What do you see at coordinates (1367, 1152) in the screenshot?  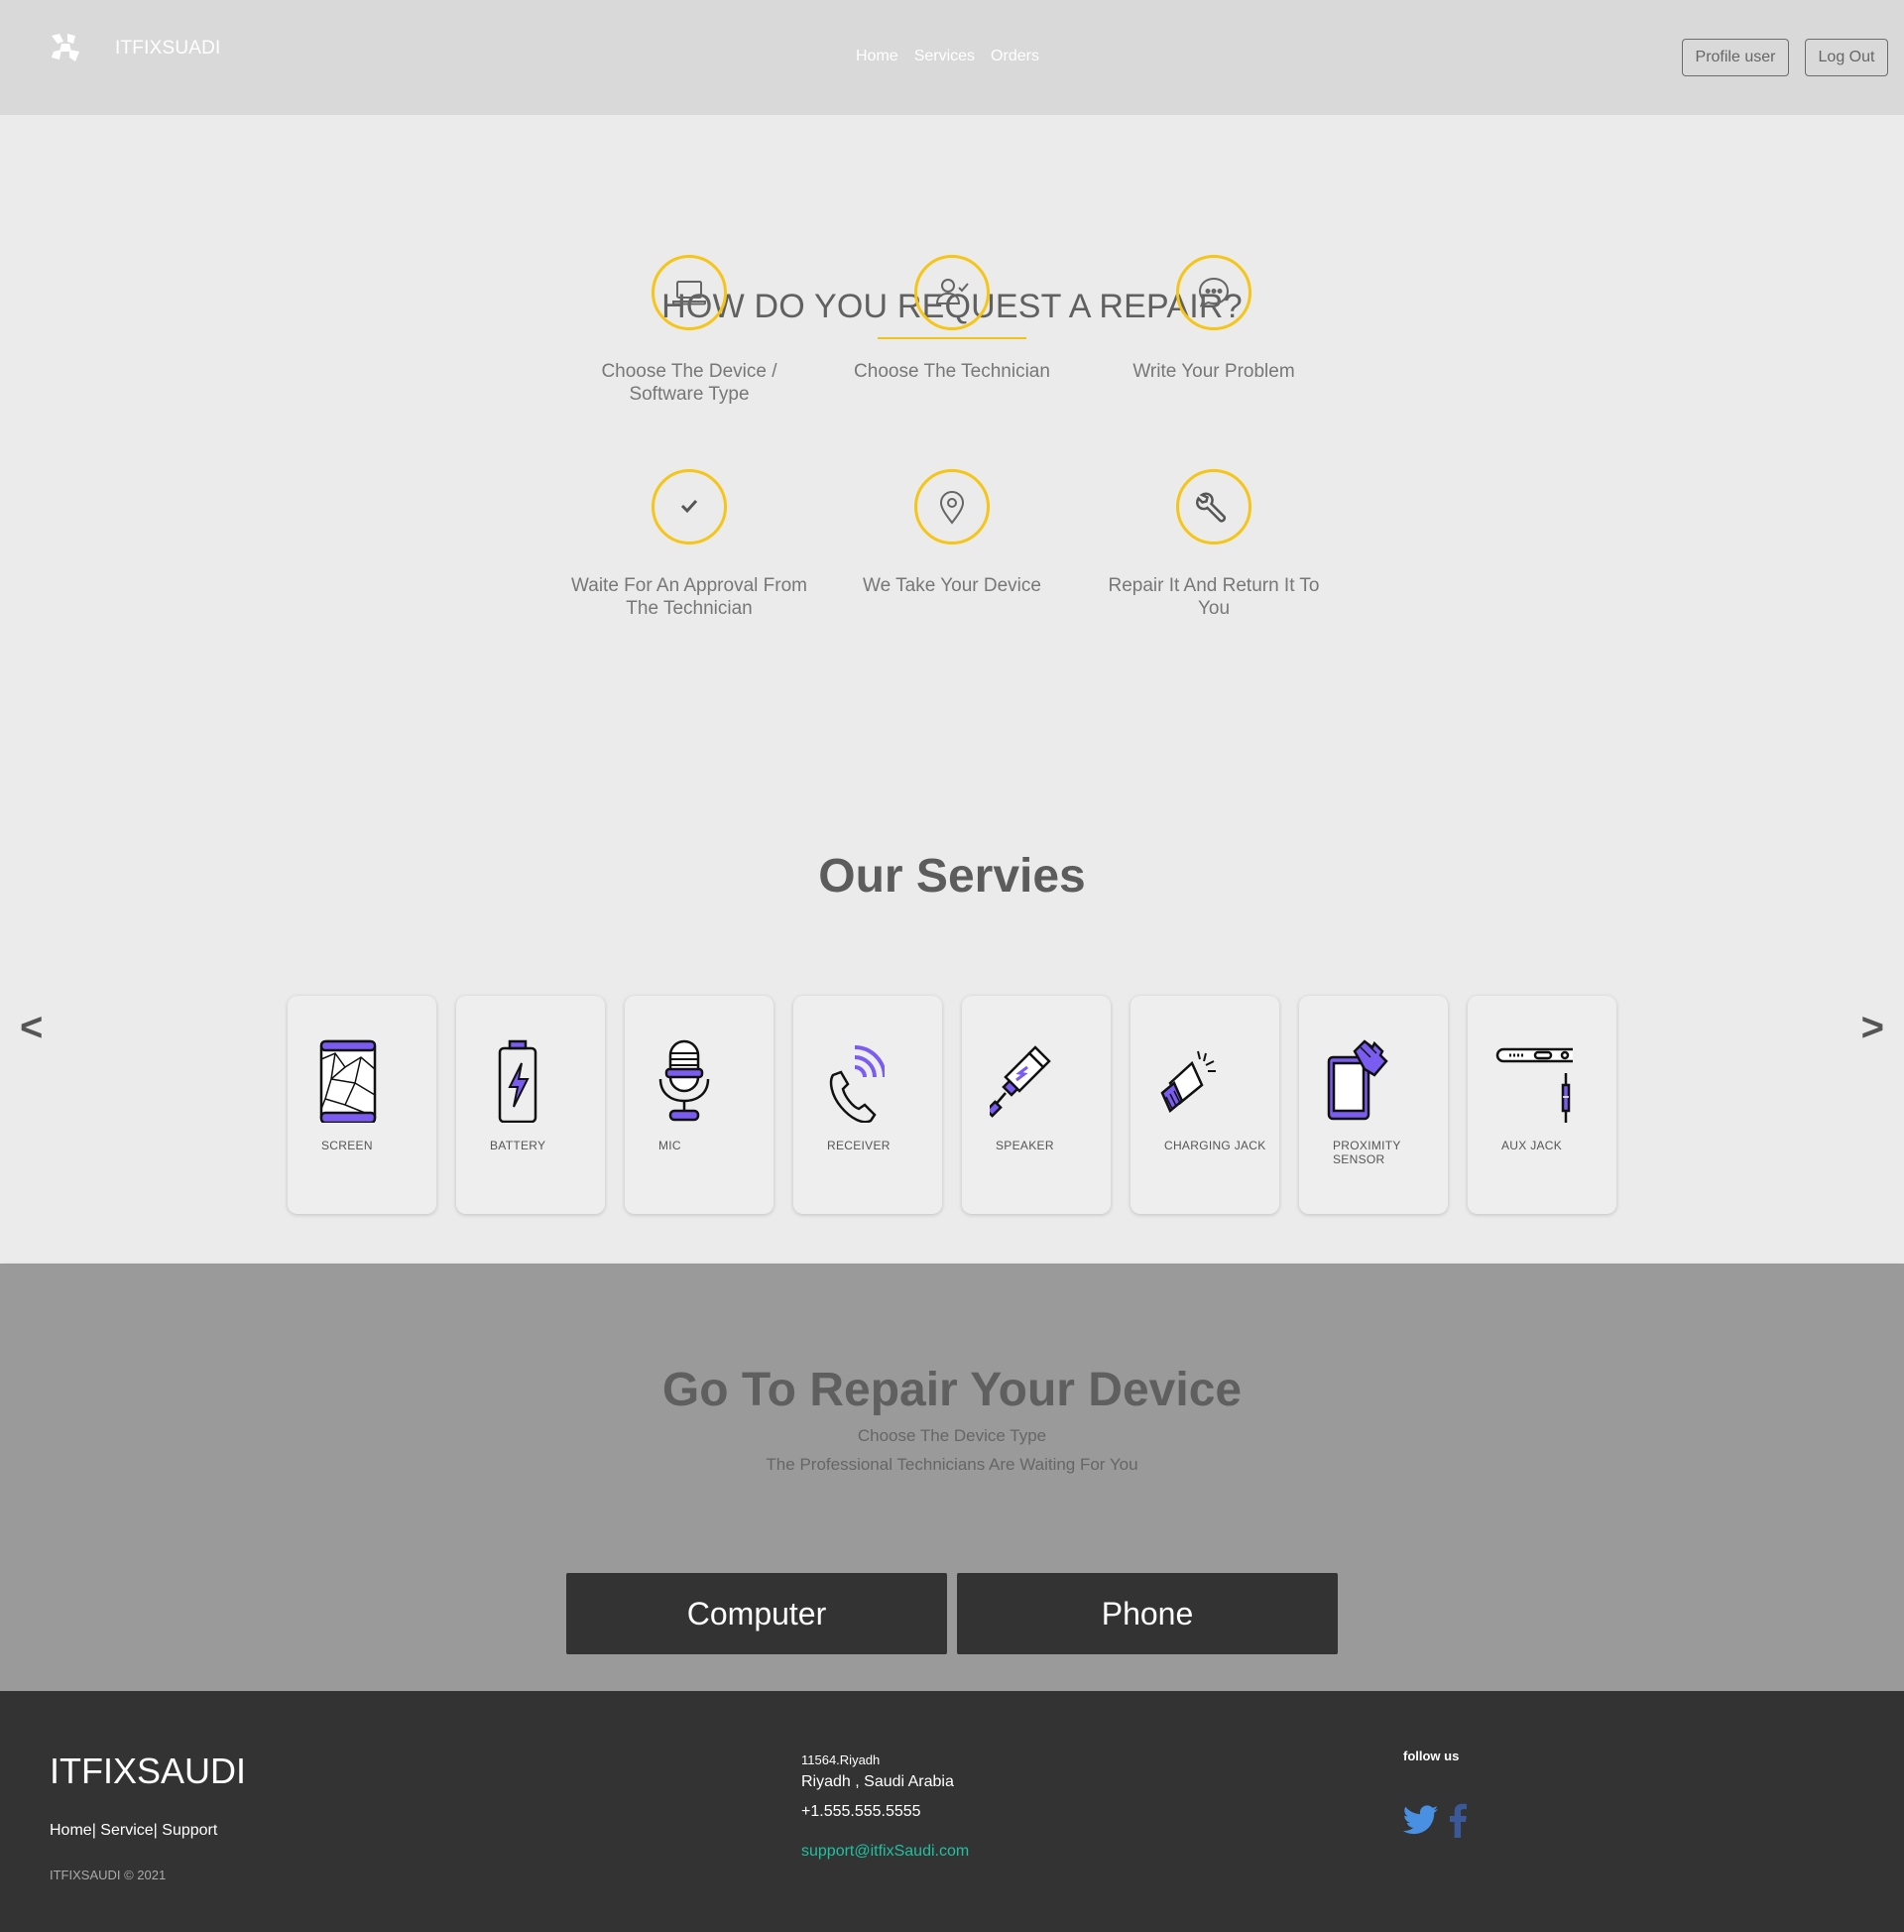 I see `service-label: PROXIMITY SENSOR` at bounding box center [1367, 1152].